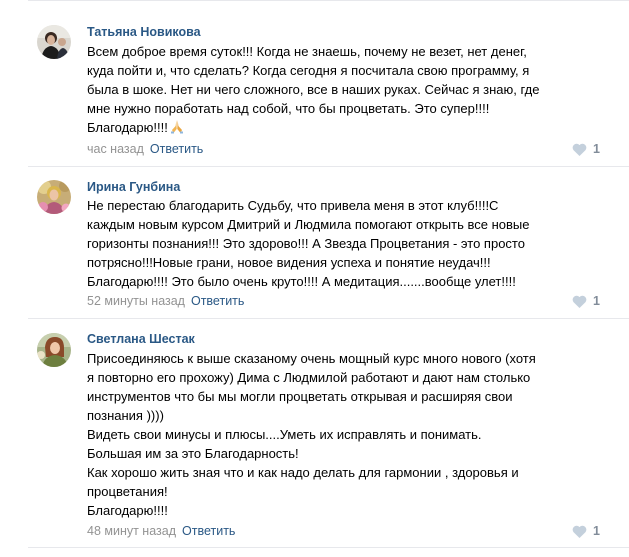  I want to click on comment-text-line: познания )))), so click(125, 415).